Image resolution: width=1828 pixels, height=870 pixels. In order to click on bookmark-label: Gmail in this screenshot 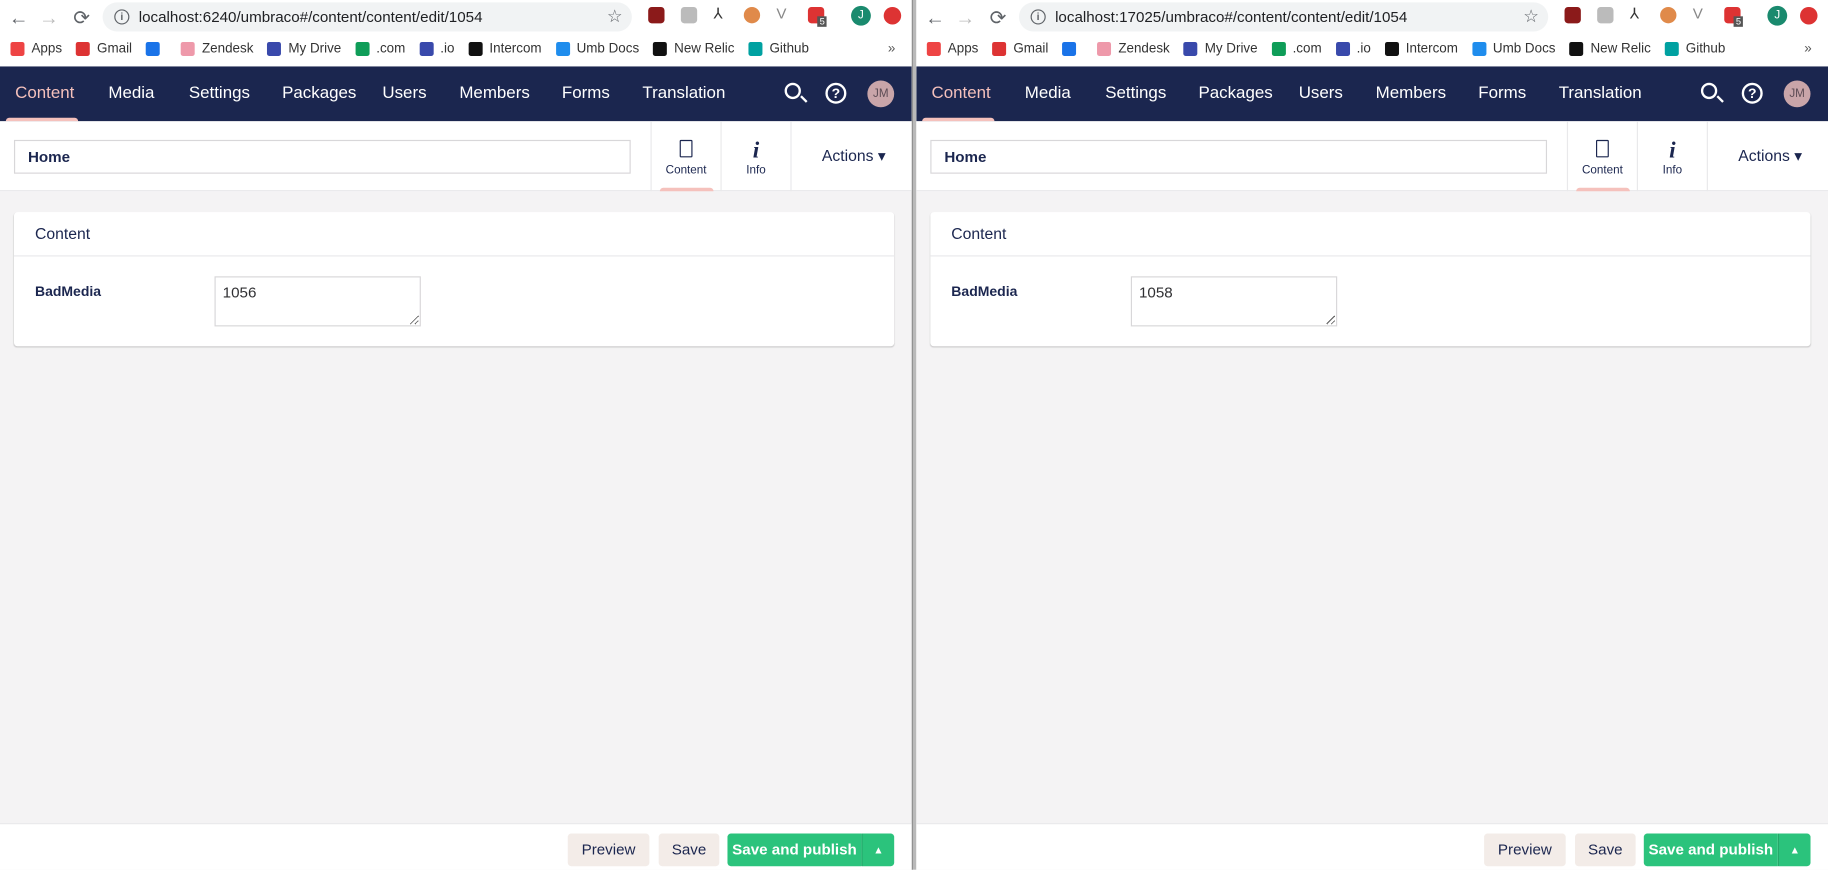, I will do `click(1031, 48)`.